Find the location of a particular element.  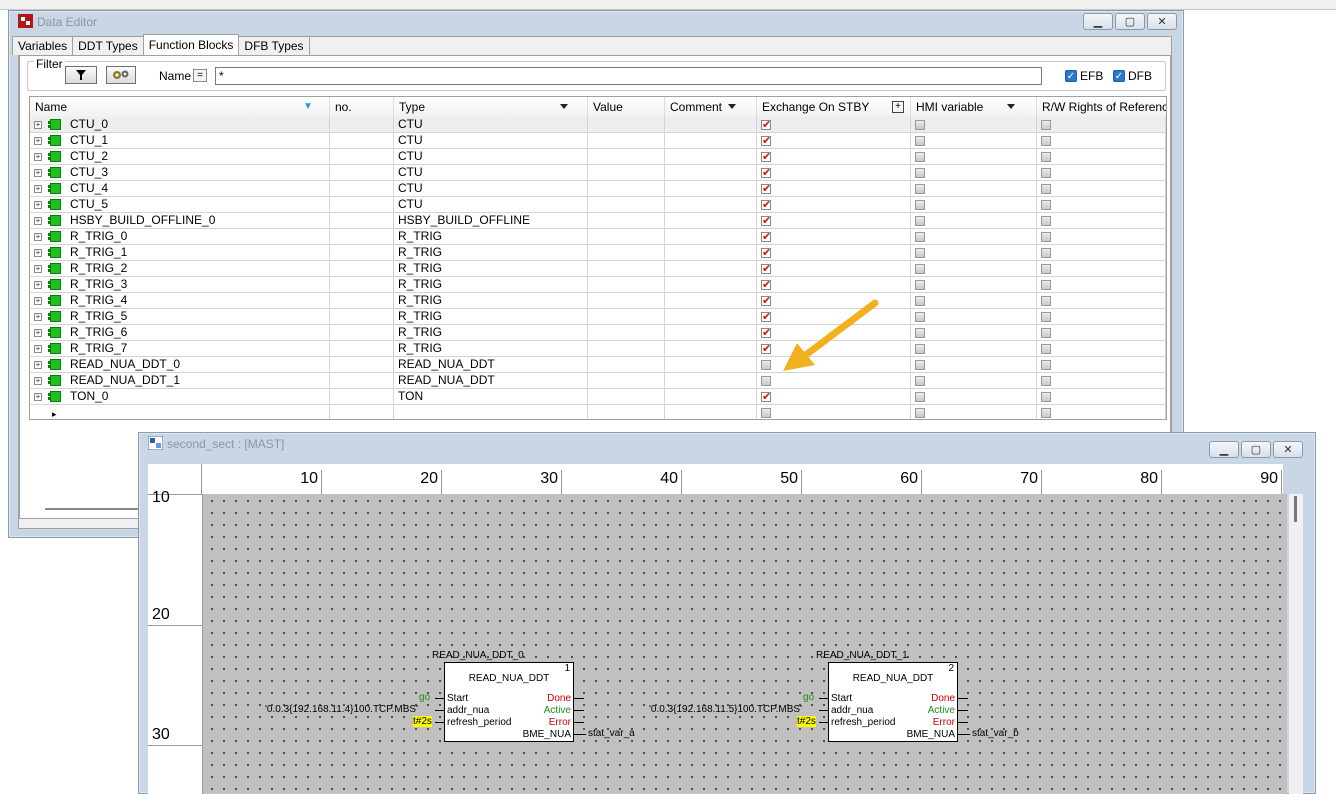

table-row: + CTU_5 CTU is located at coordinates (598, 205).